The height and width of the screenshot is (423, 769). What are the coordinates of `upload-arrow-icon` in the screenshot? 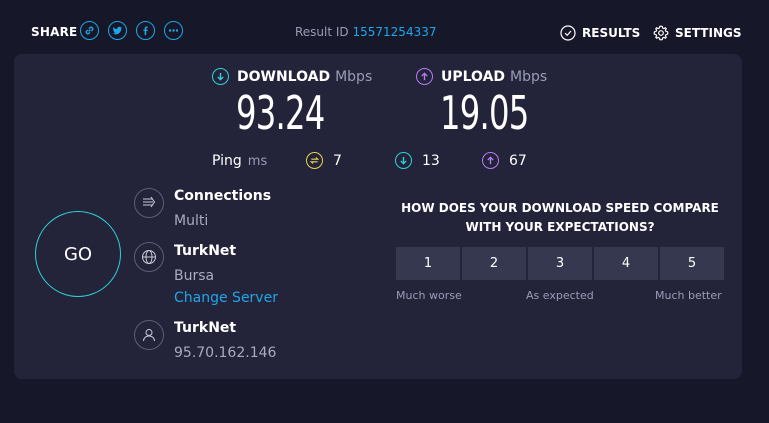 It's located at (424, 76).